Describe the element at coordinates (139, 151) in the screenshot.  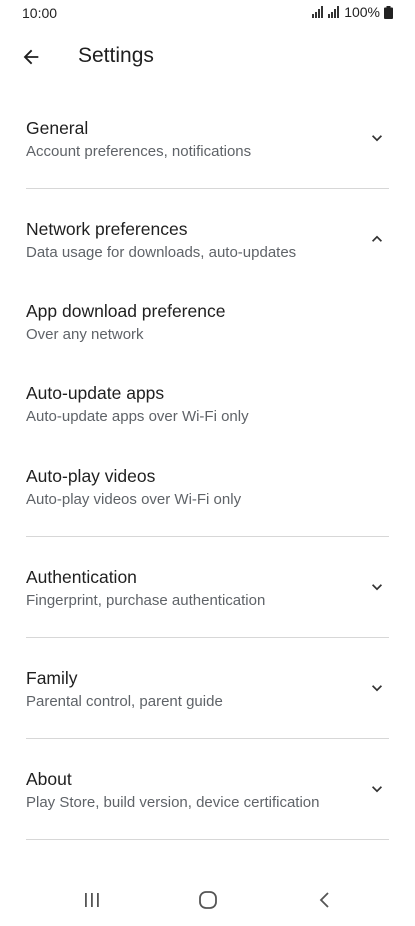
I see `section-subtitle: Account preferences, notifications` at that location.